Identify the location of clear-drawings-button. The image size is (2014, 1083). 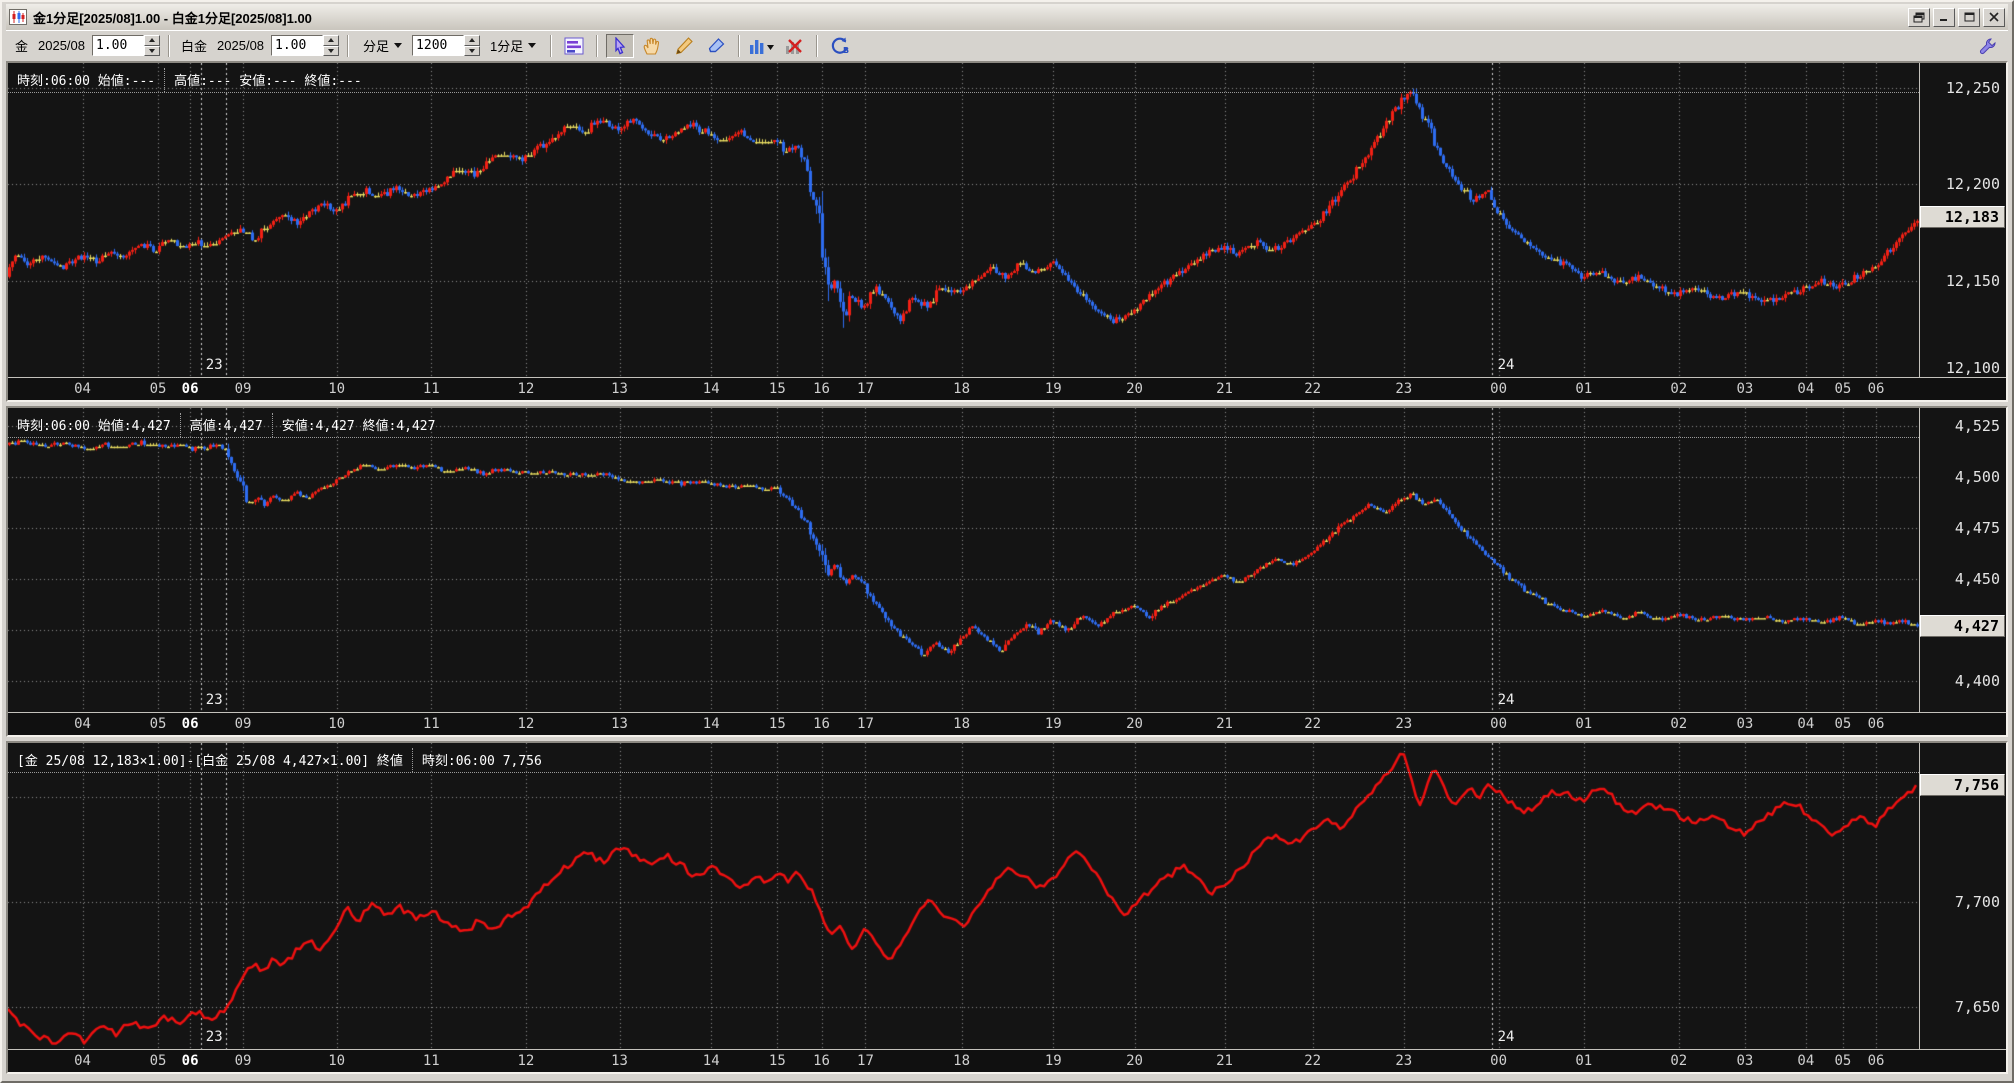
(794, 45).